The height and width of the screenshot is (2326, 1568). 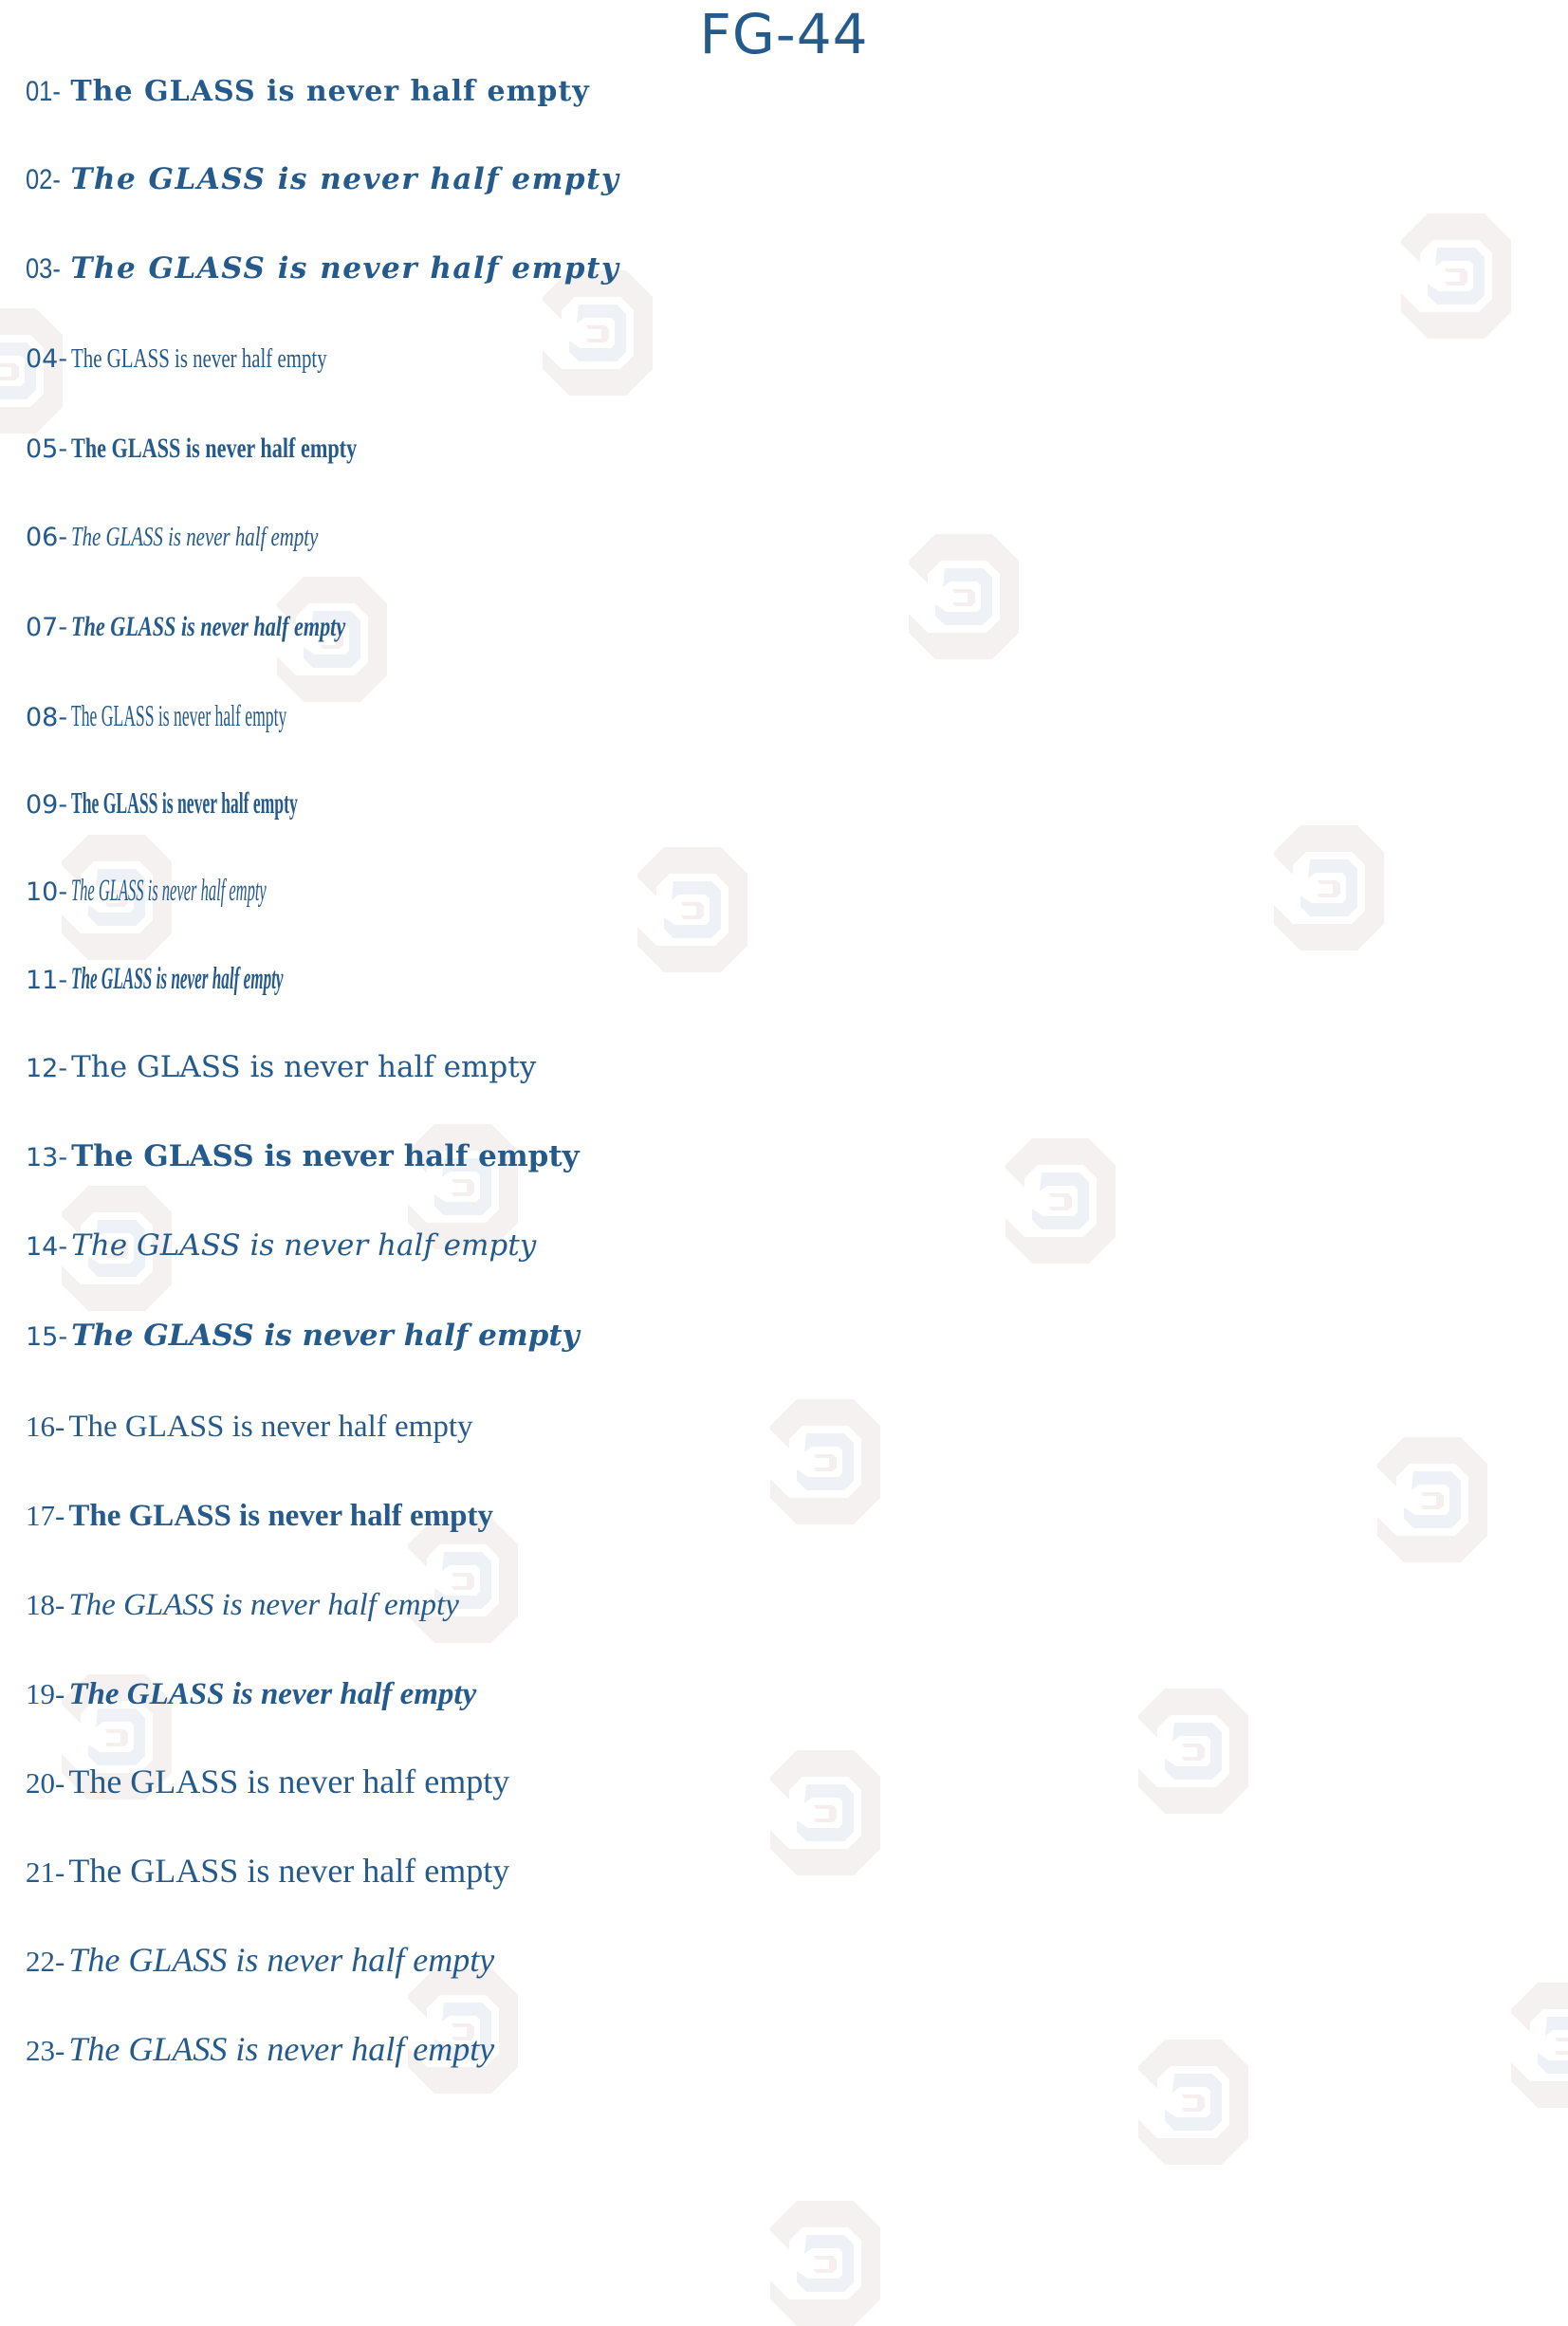 I want to click on sample-number: 12-, so click(x=47, y=1068).